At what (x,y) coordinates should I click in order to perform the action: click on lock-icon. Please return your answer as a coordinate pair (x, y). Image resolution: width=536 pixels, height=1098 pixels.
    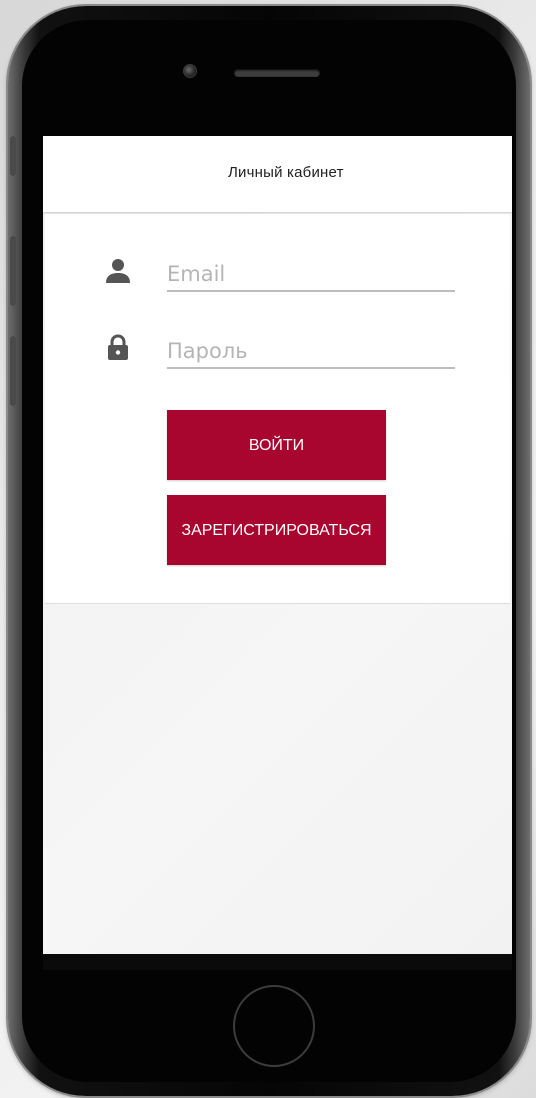
    Looking at the image, I should click on (118, 348).